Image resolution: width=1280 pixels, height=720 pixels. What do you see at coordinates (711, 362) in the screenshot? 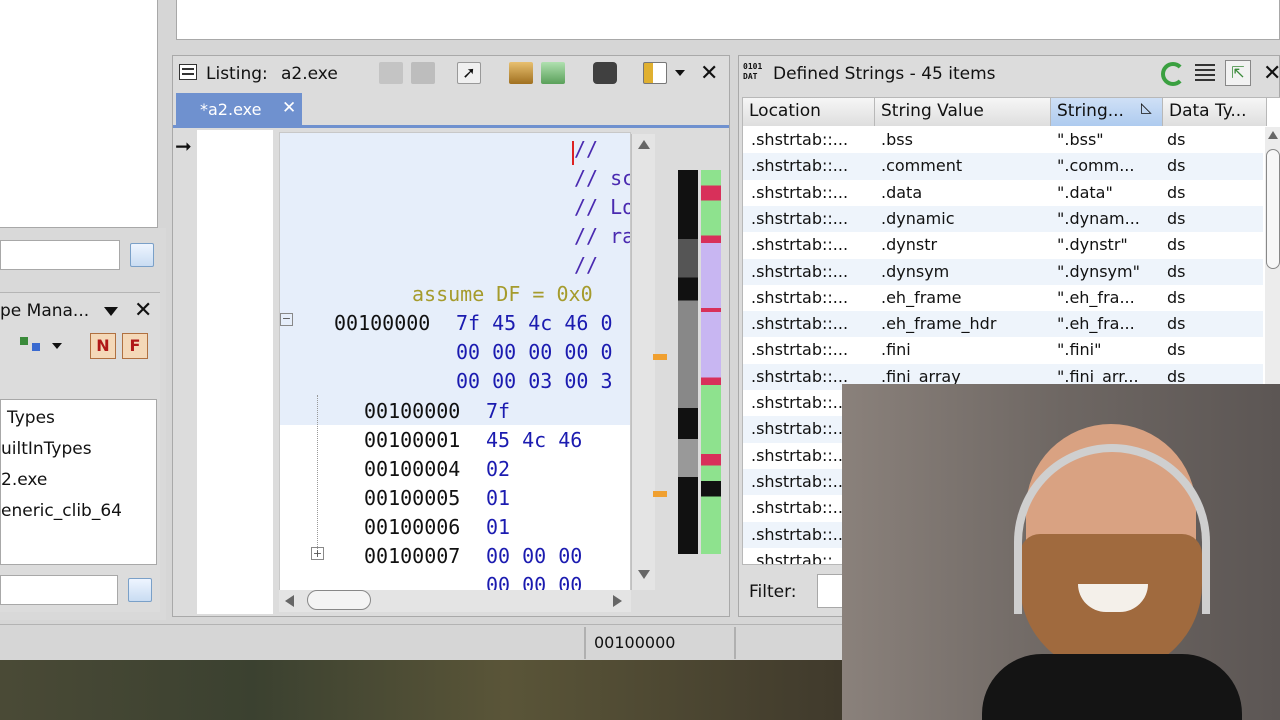
I see `overview-bar` at bounding box center [711, 362].